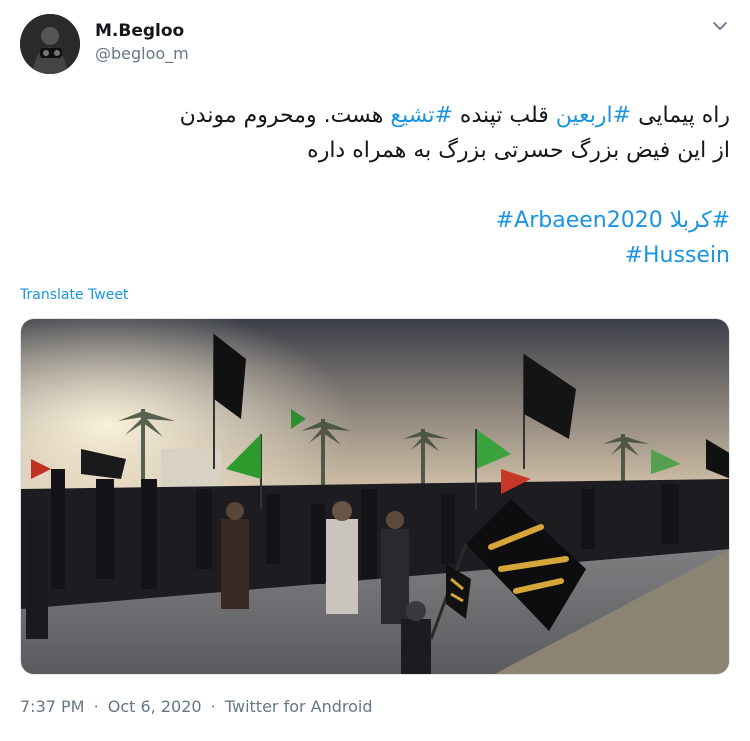 The image size is (750, 741). I want to click on avatar, so click(50, 44).